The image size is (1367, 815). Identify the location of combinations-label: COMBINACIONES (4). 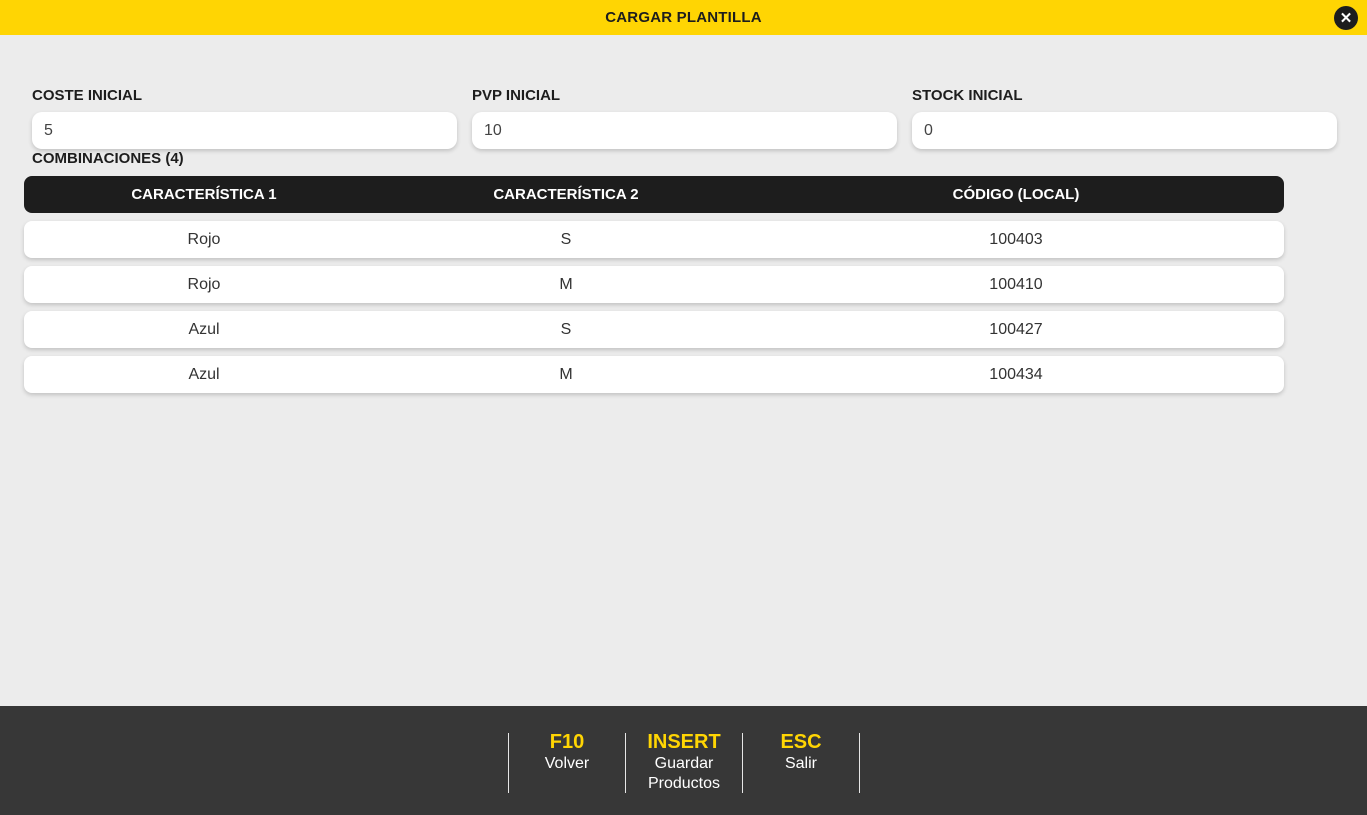
(108, 158).